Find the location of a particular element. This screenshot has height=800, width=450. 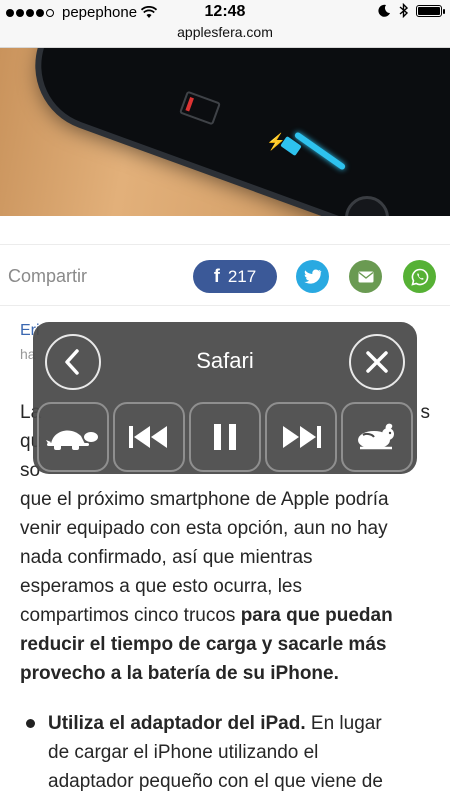

pause-button is located at coordinates (225, 437).